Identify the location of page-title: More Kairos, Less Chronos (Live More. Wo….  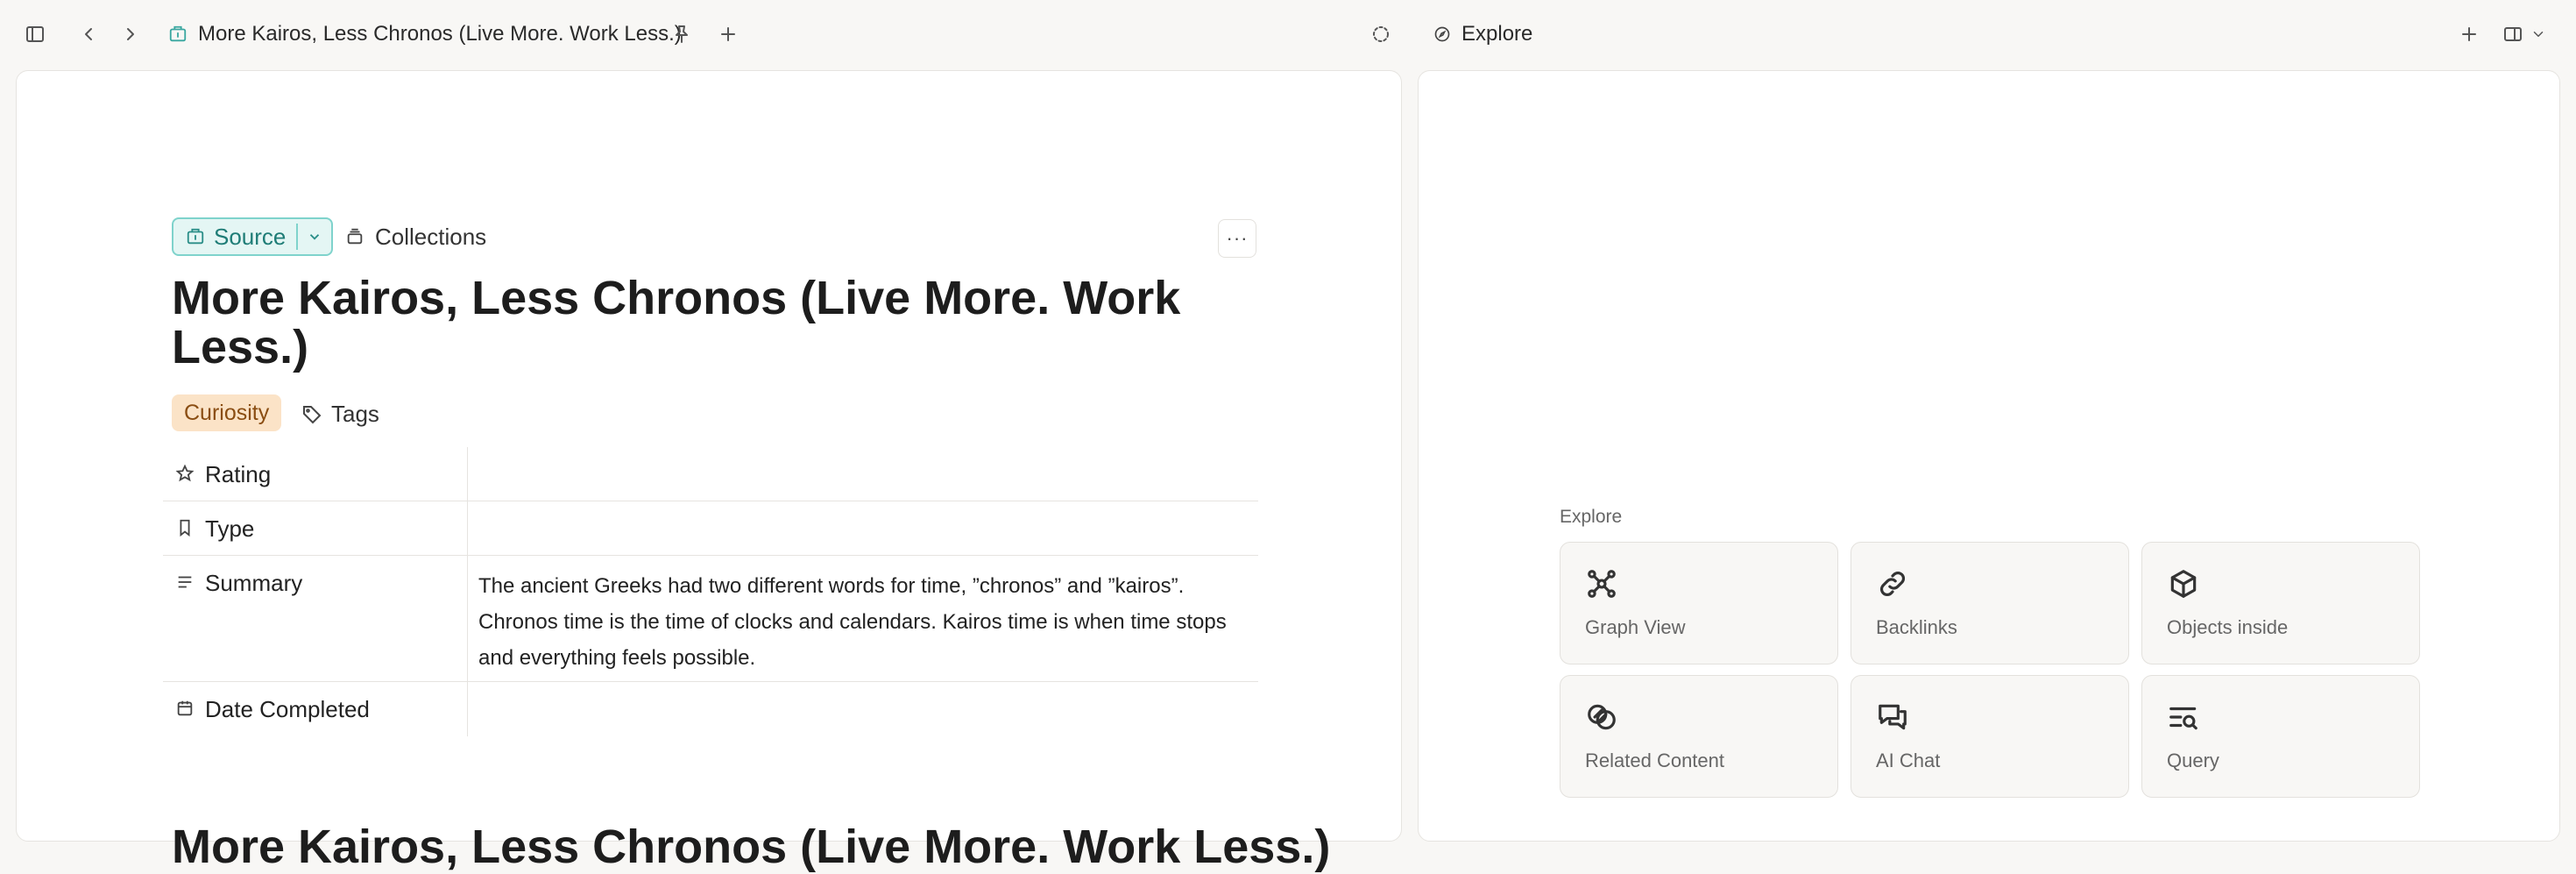
(715, 323).